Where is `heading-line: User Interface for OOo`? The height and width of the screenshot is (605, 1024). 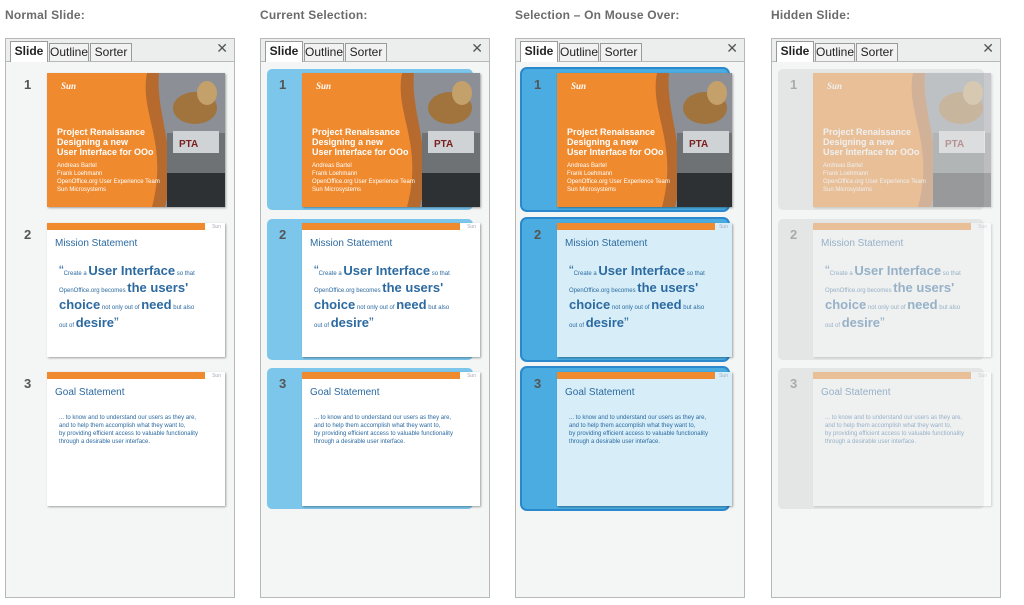
heading-line: User Interface for OOo is located at coordinates (105, 152).